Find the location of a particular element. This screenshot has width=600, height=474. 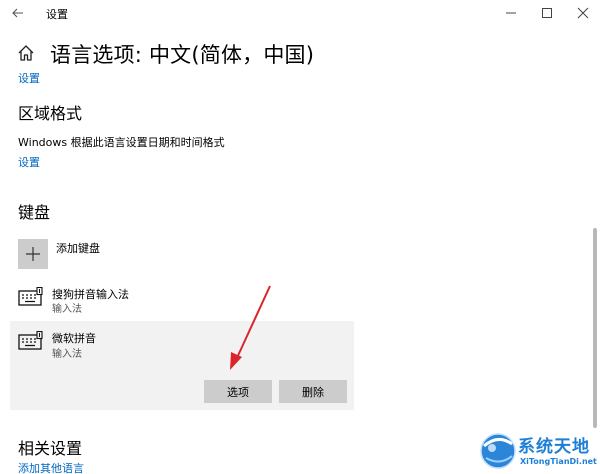

region-format-description: Windows 根据此语言设置日期和时间格式 is located at coordinates (121, 142).